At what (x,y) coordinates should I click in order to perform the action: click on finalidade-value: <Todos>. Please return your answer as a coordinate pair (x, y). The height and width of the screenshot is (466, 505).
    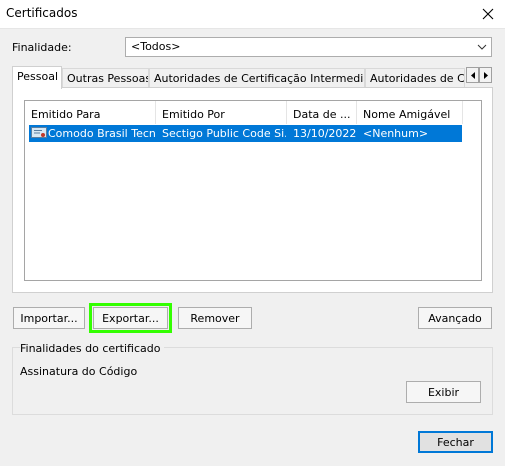
    Looking at the image, I should click on (156, 46).